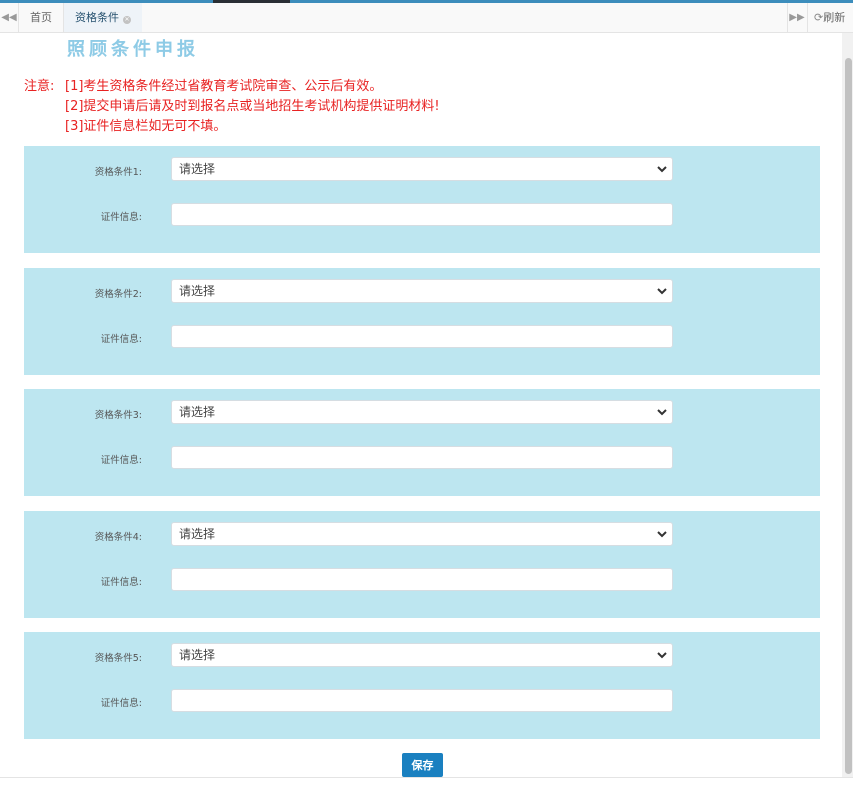  I want to click on tab-bar: ◀◀ 首页 资格条件 ✕ ▶▶ ⟳刷新, so click(426, 18).